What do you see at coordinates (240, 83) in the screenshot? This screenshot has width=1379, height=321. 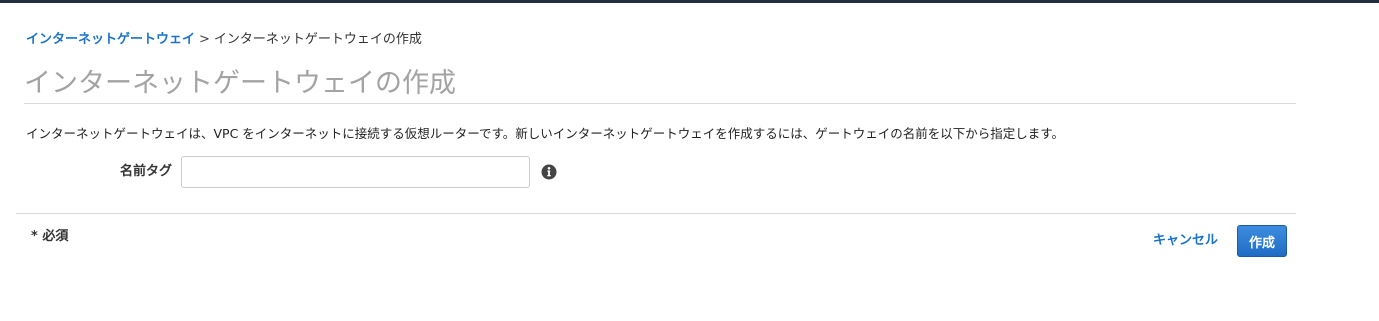 I see `page-title: インターネットゲートウェイの作成` at bounding box center [240, 83].